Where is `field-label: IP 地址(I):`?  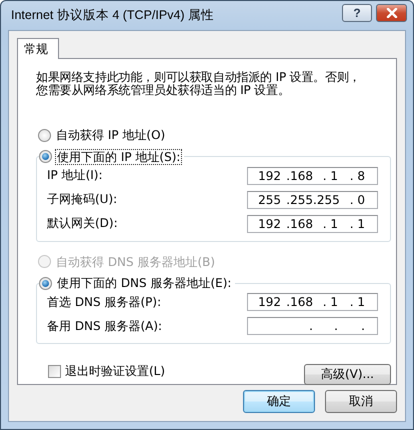
field-label: IP 地址(I): is located at coordinates (75, 175).